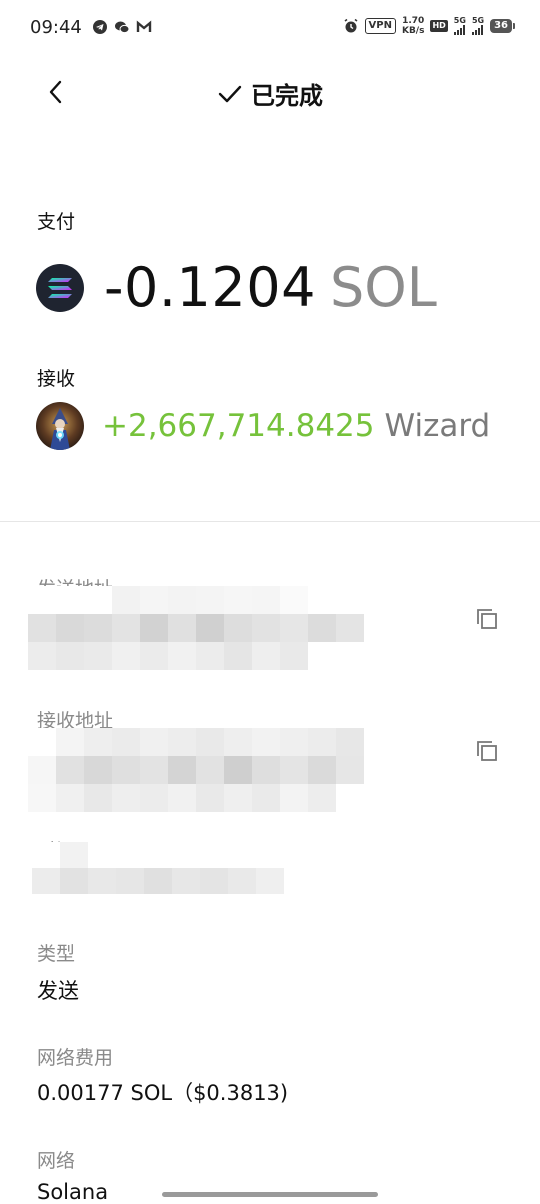 The height and width of the screenshot is (1204, 540). I want to click on receive-row: +2,667,714.8425 Wizard, so click(263, 426).